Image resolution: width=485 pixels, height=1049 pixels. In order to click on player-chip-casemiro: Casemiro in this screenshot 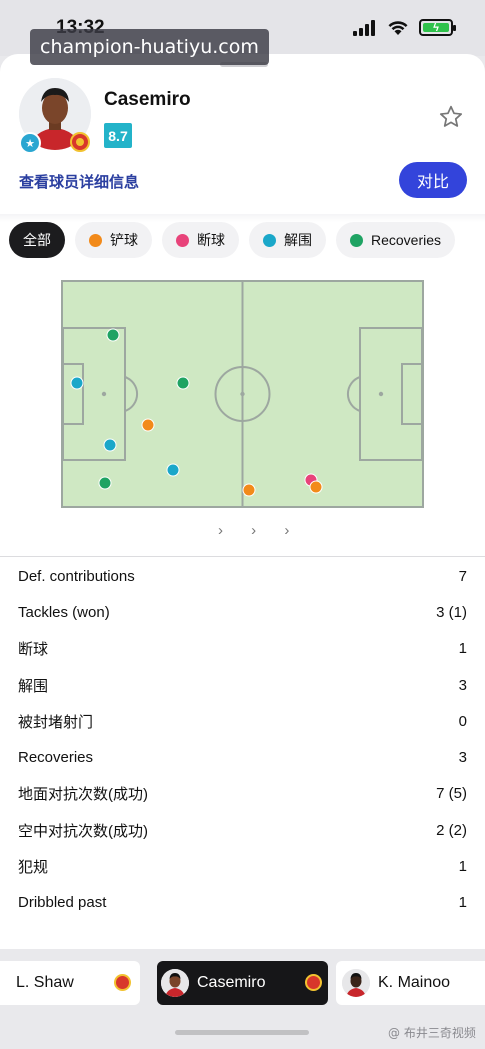, I will do `click(242, 983)`.